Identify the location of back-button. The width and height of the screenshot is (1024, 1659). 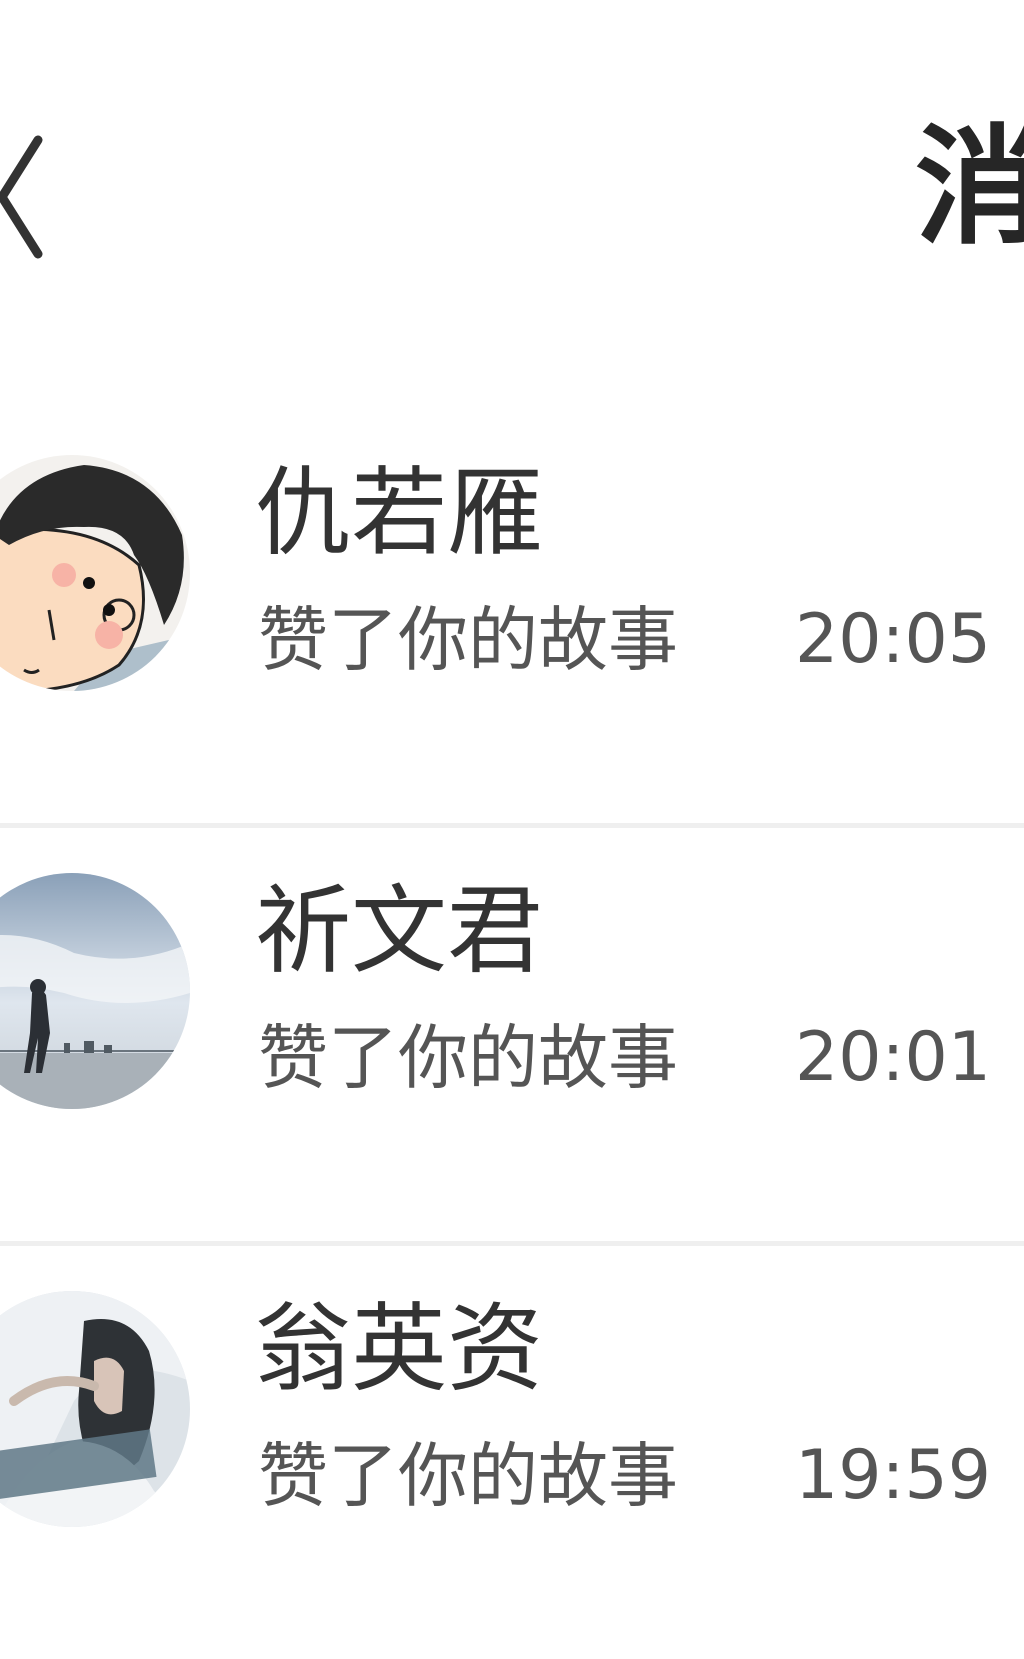
(30, 197).